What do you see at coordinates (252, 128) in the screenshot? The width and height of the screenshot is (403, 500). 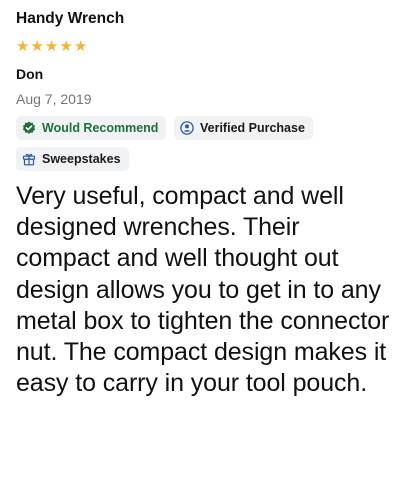 I see `verified-purchase-label: Verified Purchase` at bounding box center [252, 128].